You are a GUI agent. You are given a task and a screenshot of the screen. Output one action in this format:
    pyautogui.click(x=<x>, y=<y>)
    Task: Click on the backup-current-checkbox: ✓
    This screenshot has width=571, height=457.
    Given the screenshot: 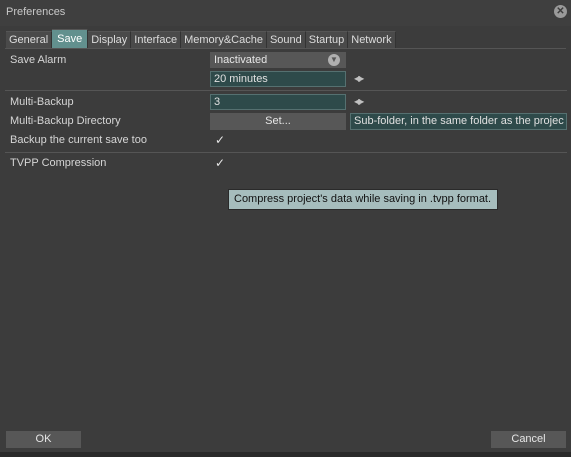 What is the action you would take?
    pyautogui.click(x=220, y=140)
    